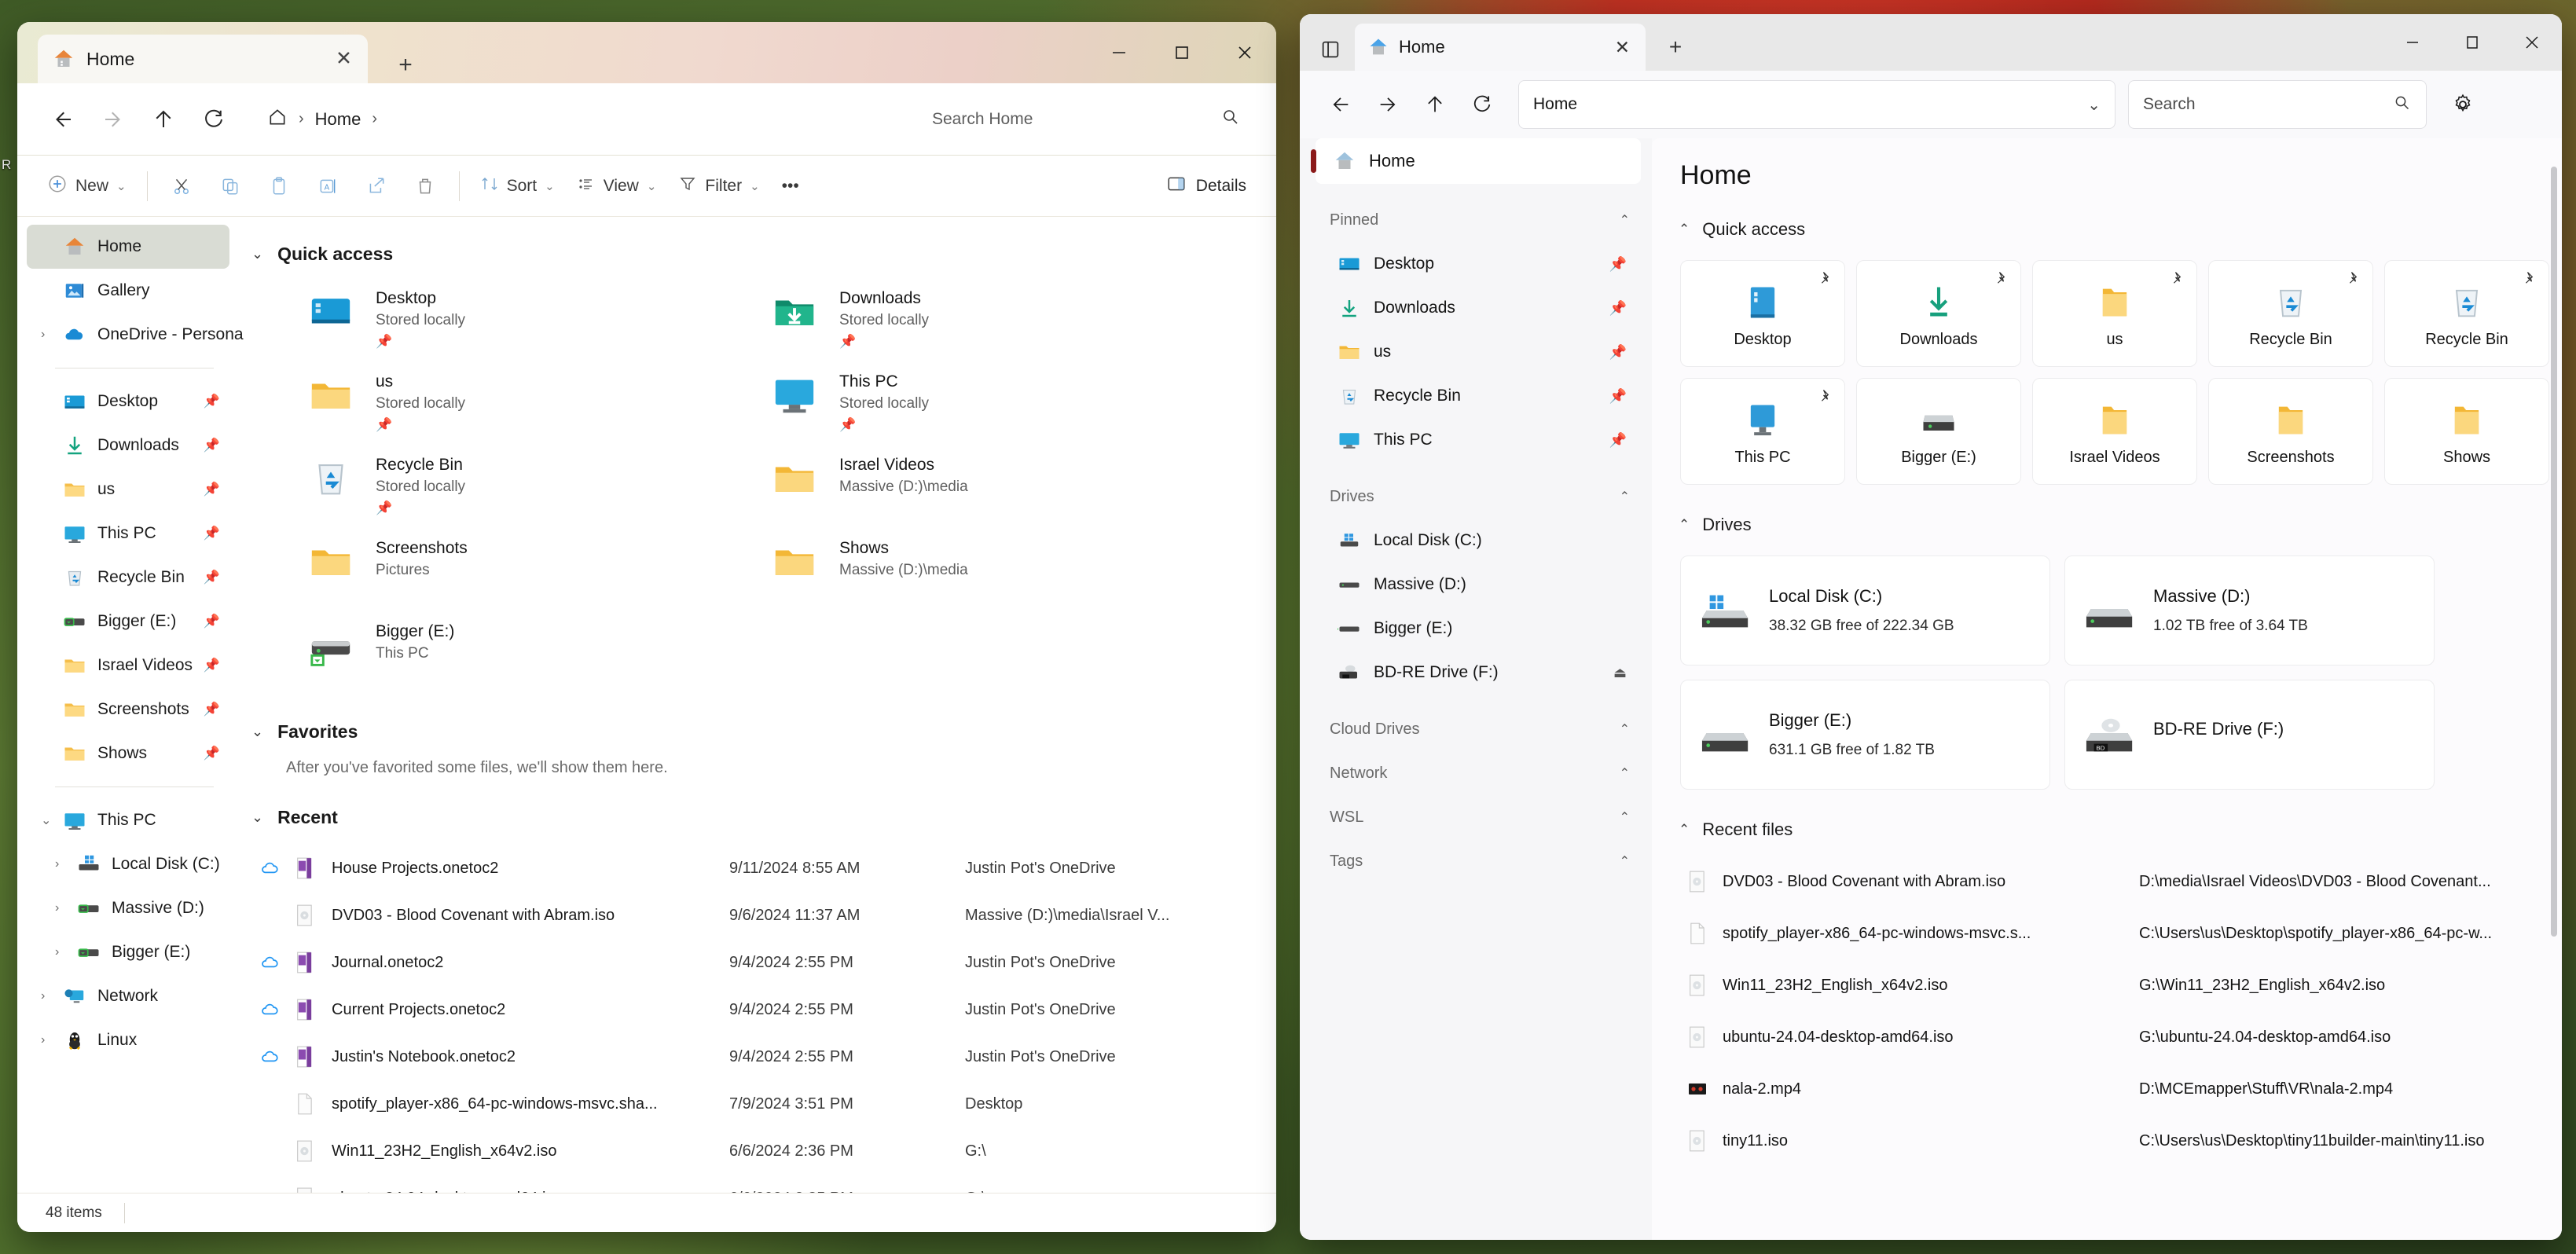 The width and height of the screenshot is (2576, 1254). I want to click on sidebar-tree-this-pc: ⌄ This PC, so click(128, 820).